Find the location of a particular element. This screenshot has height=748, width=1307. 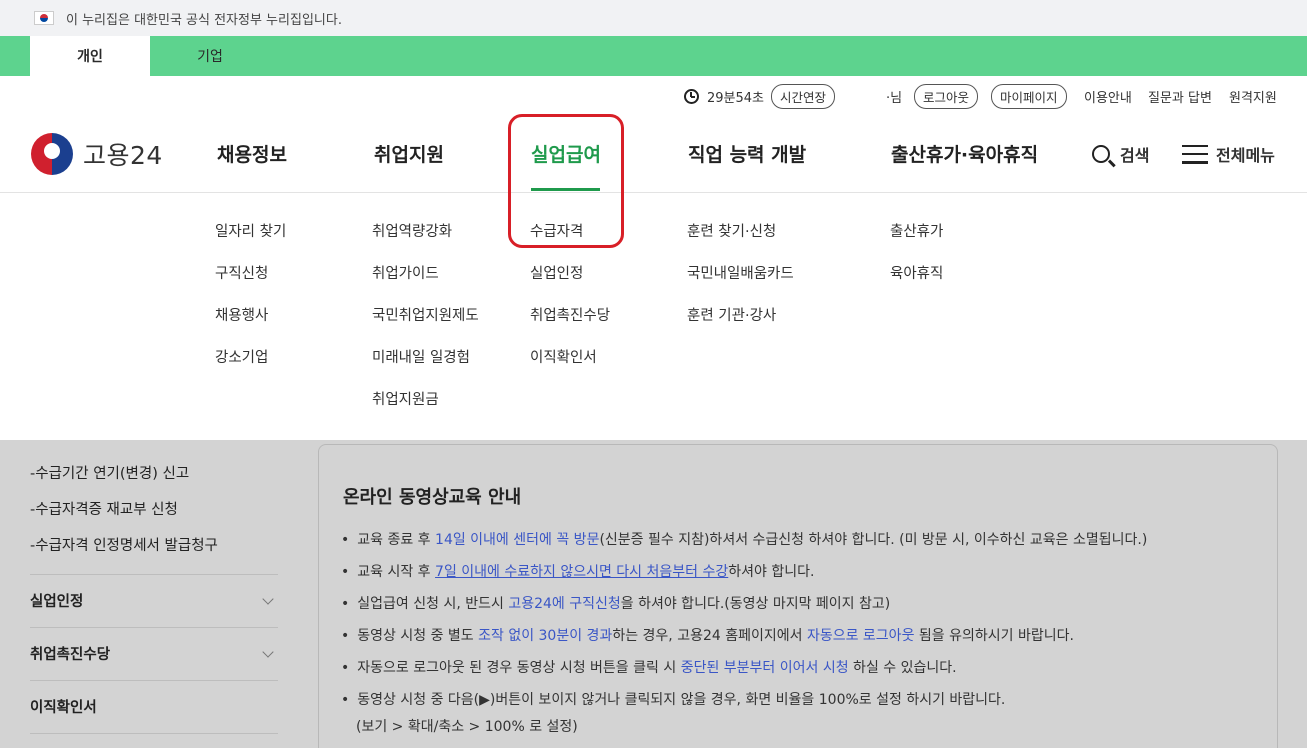

sidebar-item-statement: -수급자격 인정명세서 발급청구 is located at coordinates (124, 544).